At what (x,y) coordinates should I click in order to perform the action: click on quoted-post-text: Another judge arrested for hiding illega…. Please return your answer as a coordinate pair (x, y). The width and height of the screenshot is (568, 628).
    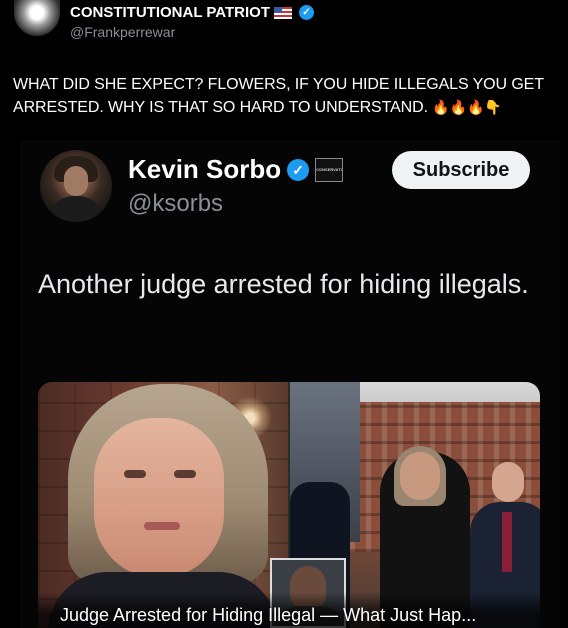
    Looking at the image, I should click on (283, 284).